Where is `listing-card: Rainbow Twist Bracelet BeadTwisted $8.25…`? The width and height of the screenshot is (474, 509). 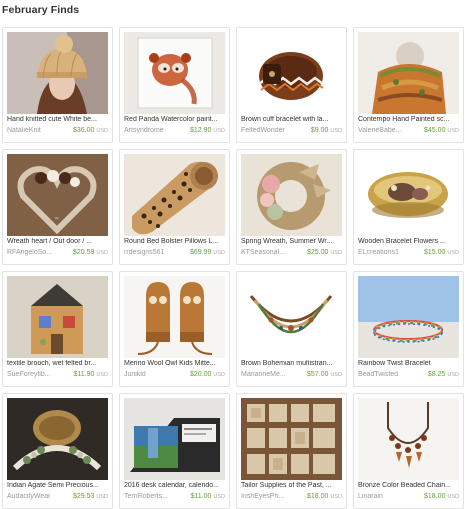 listing-card: Rainbow Twist Bracelet BeadTwisted $8.25… is located at coordinates (408, 329).